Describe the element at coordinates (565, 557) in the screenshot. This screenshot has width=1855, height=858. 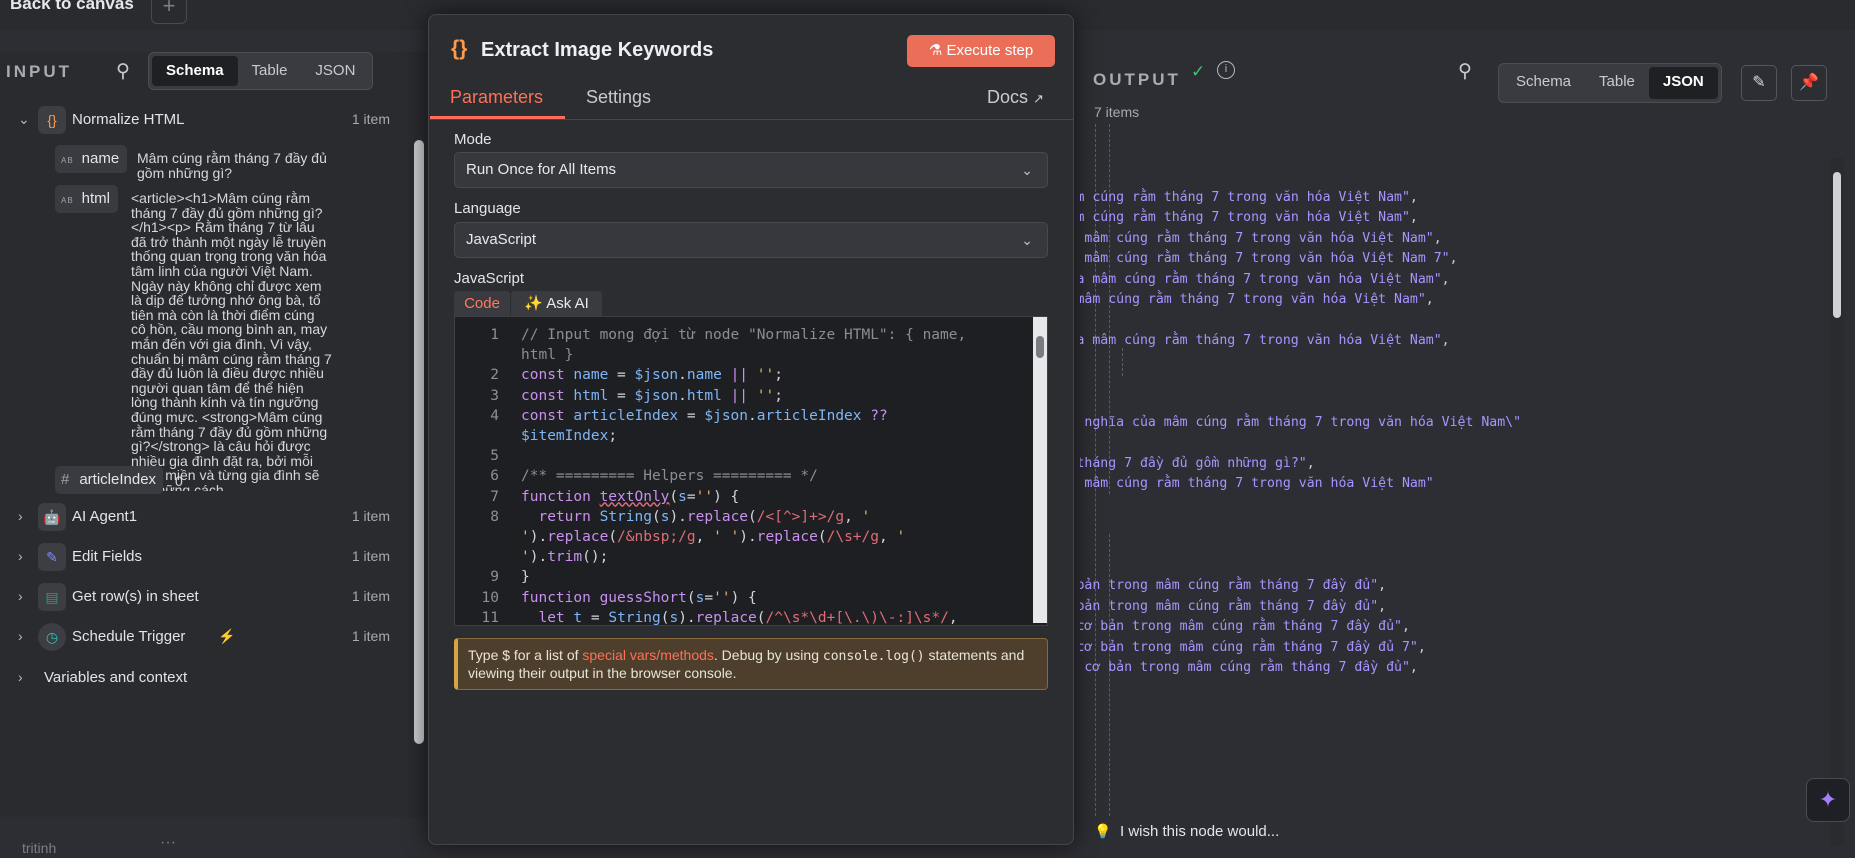
I see `code-text: ').trim();` at that location.